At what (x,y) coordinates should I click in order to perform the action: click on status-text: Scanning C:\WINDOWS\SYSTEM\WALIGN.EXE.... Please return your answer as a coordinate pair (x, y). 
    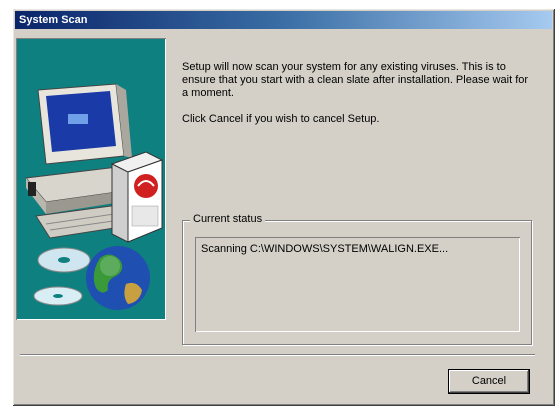
    Looking at the image, I should click on (325, 249).